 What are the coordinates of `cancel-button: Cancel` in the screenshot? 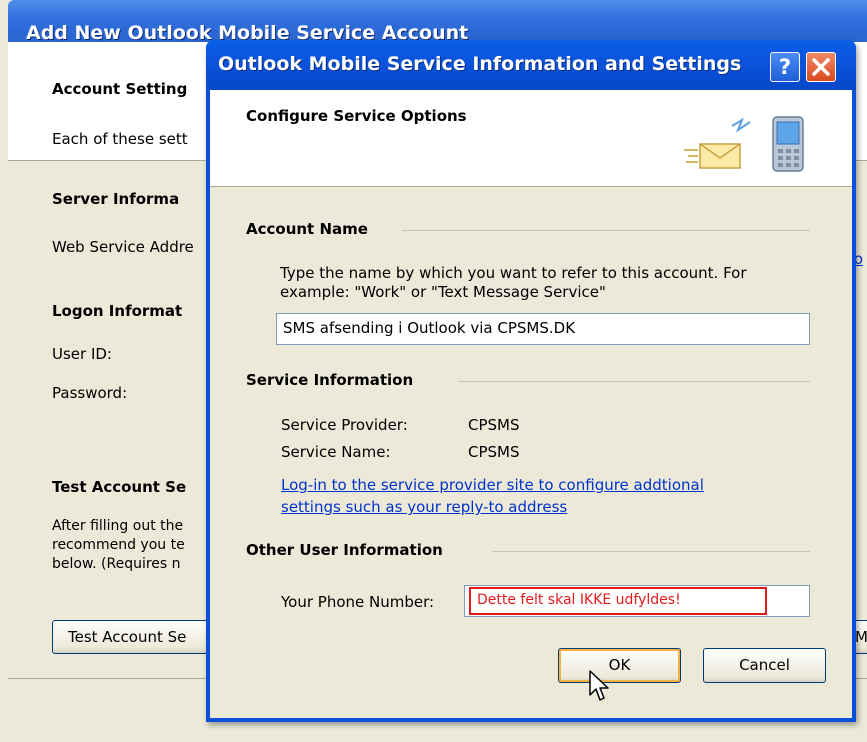 It's located at (764, 665).